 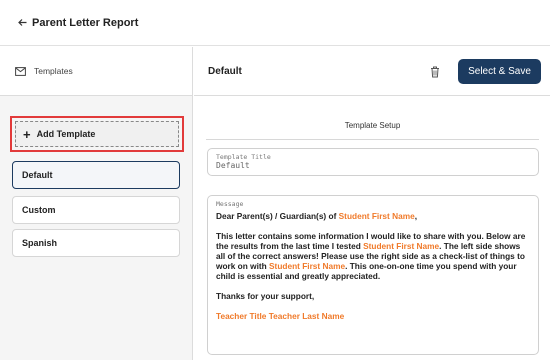 I want to click on template-setup-title: Template Setup, so click(x=372, y=125).